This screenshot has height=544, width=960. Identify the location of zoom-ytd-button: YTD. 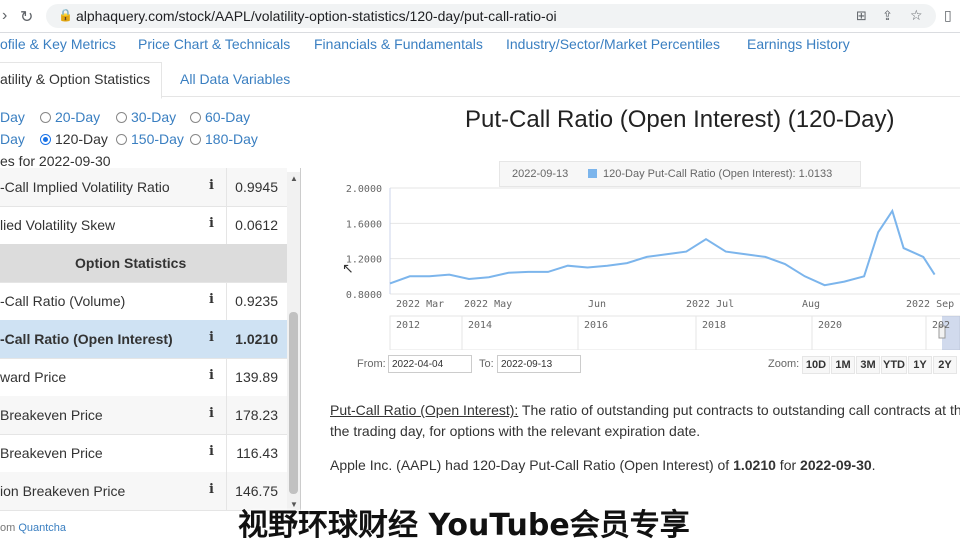
(894, 365).